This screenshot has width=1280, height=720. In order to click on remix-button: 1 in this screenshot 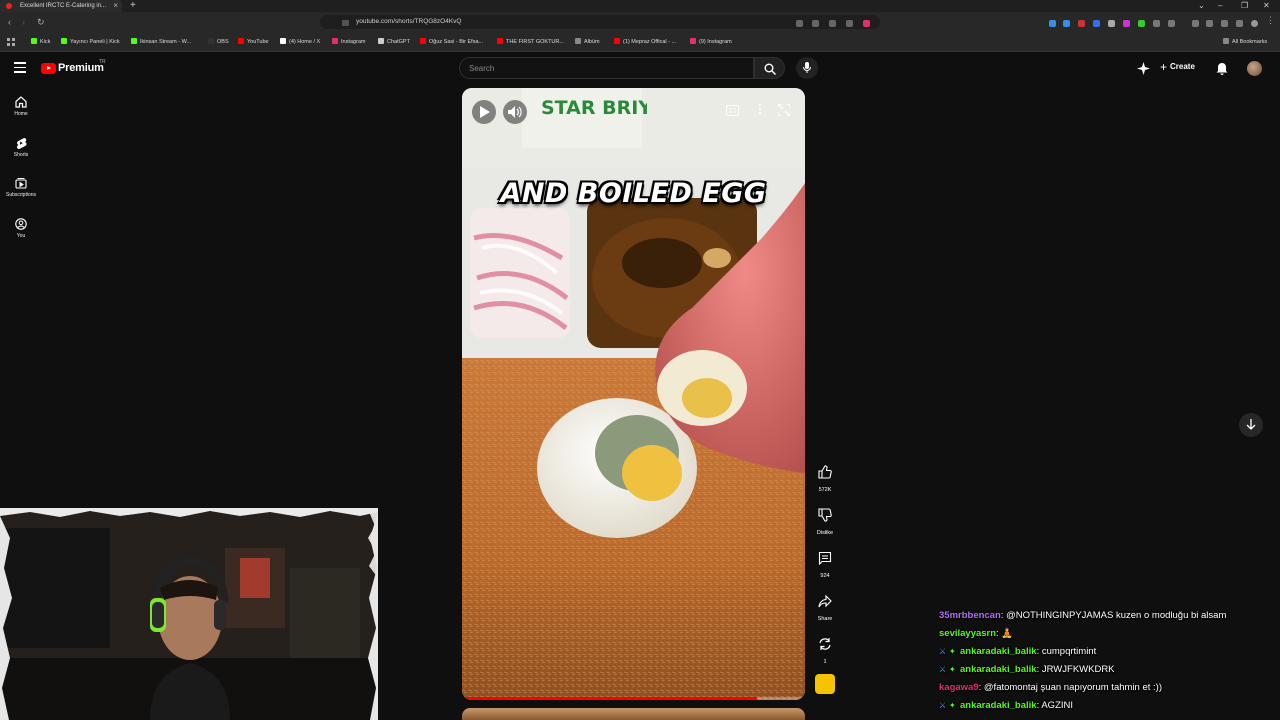, I will do `click(825, 648)`.